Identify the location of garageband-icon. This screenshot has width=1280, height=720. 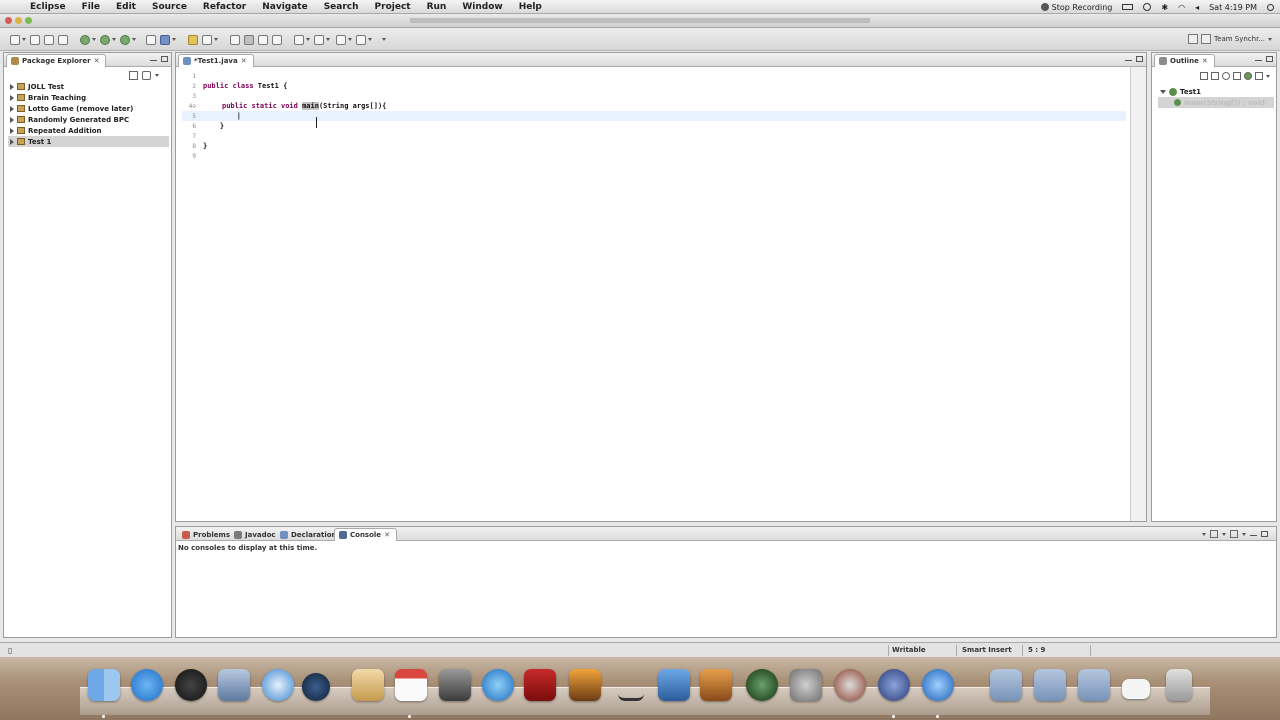
(716, 685).